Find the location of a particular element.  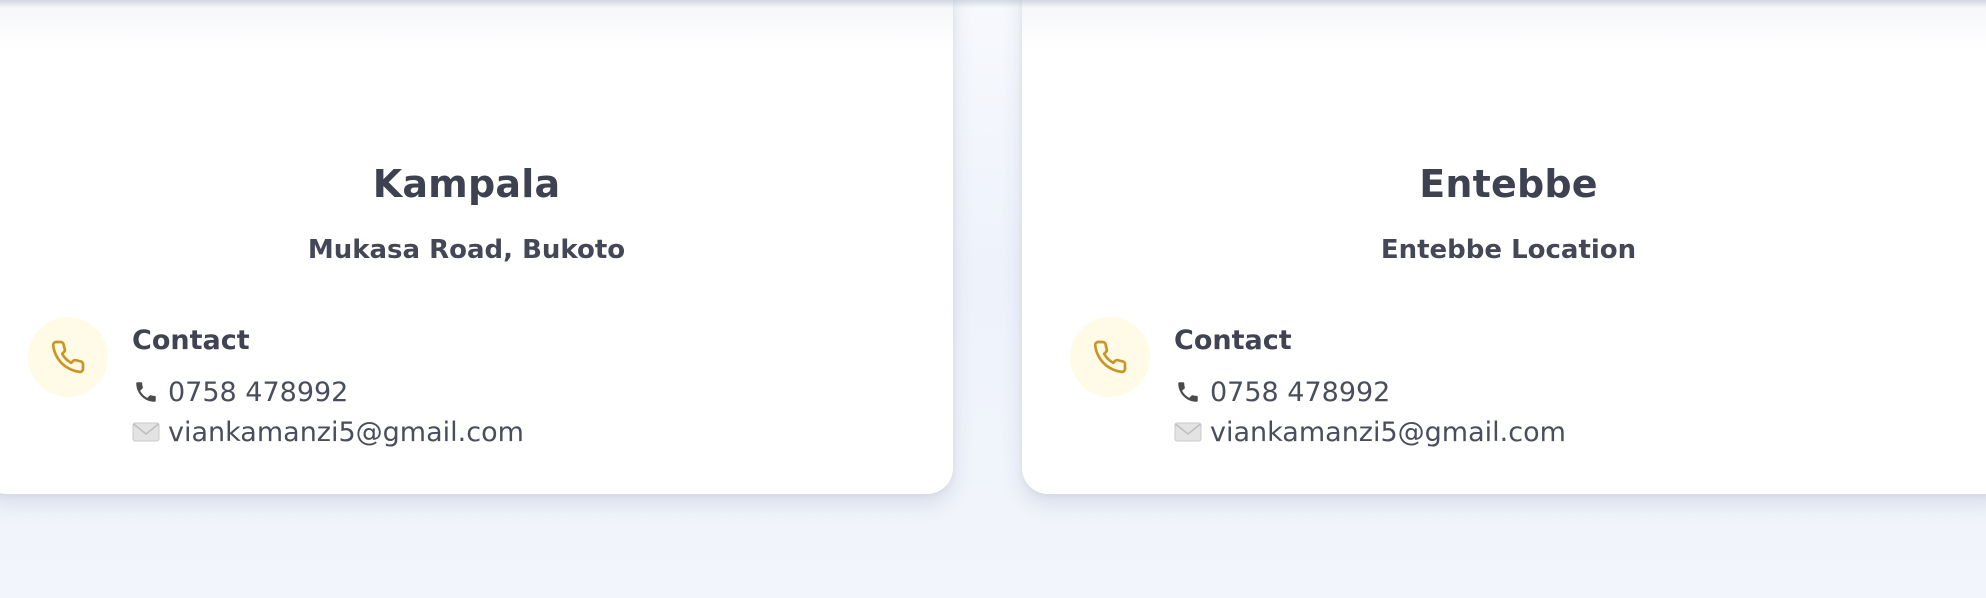

location-address: Entebbe Location is located at coordinates (1508, 250).